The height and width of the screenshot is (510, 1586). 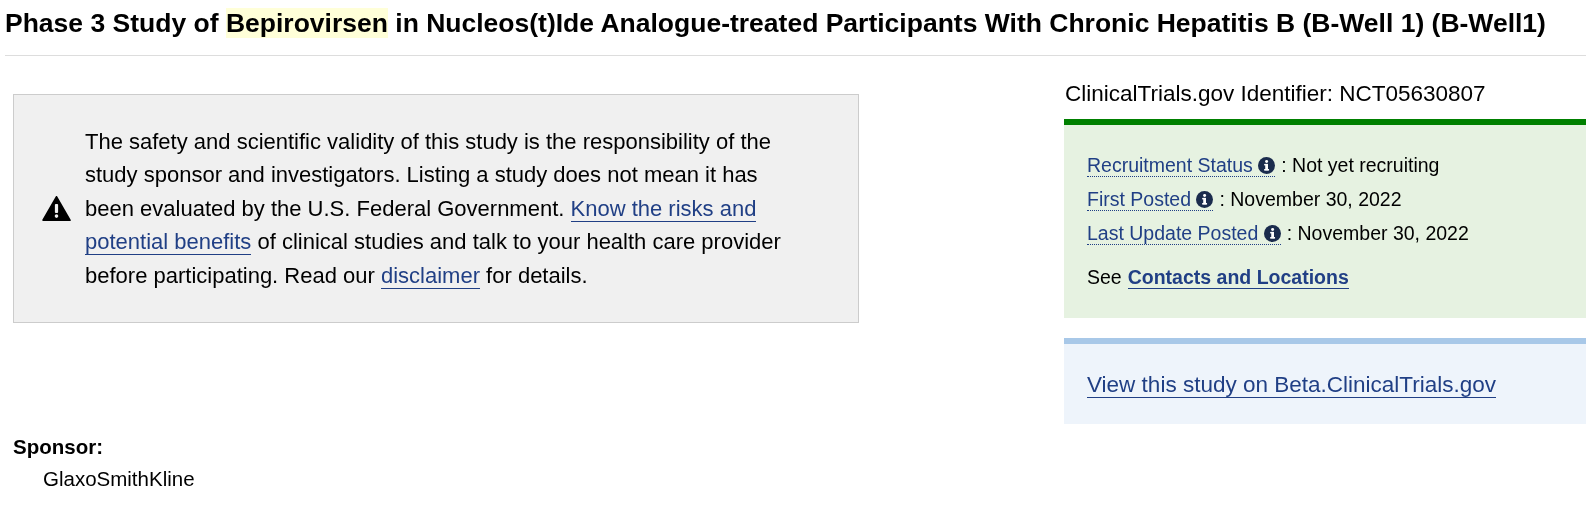 What do you see at coordinates (1291, 385) in the screenshot?
I see `beta-link: View this study on Beta.ClinicalTrials.gov` at bounding box center [1291, 385].